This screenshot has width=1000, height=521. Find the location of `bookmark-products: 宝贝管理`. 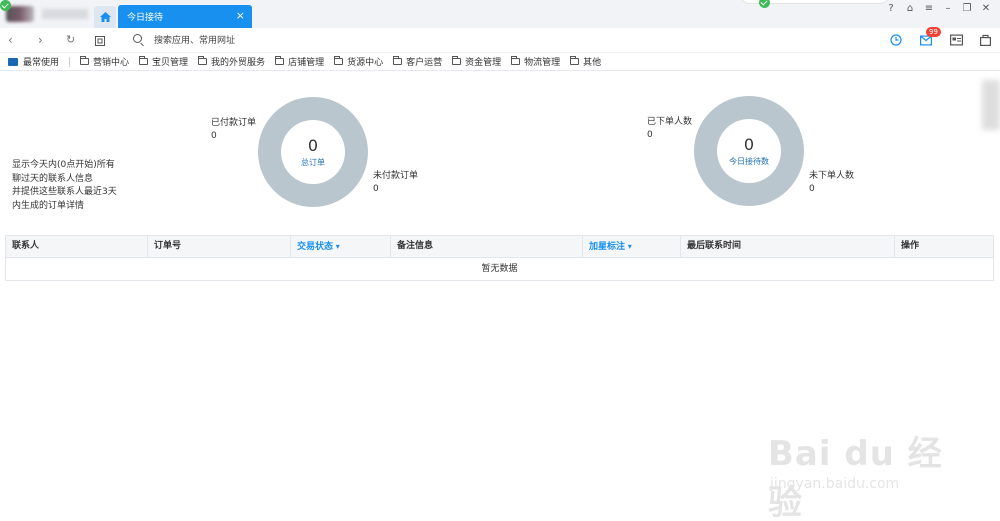

bookmark-products: 宝贝管理 is located at coordinates (163, 61).